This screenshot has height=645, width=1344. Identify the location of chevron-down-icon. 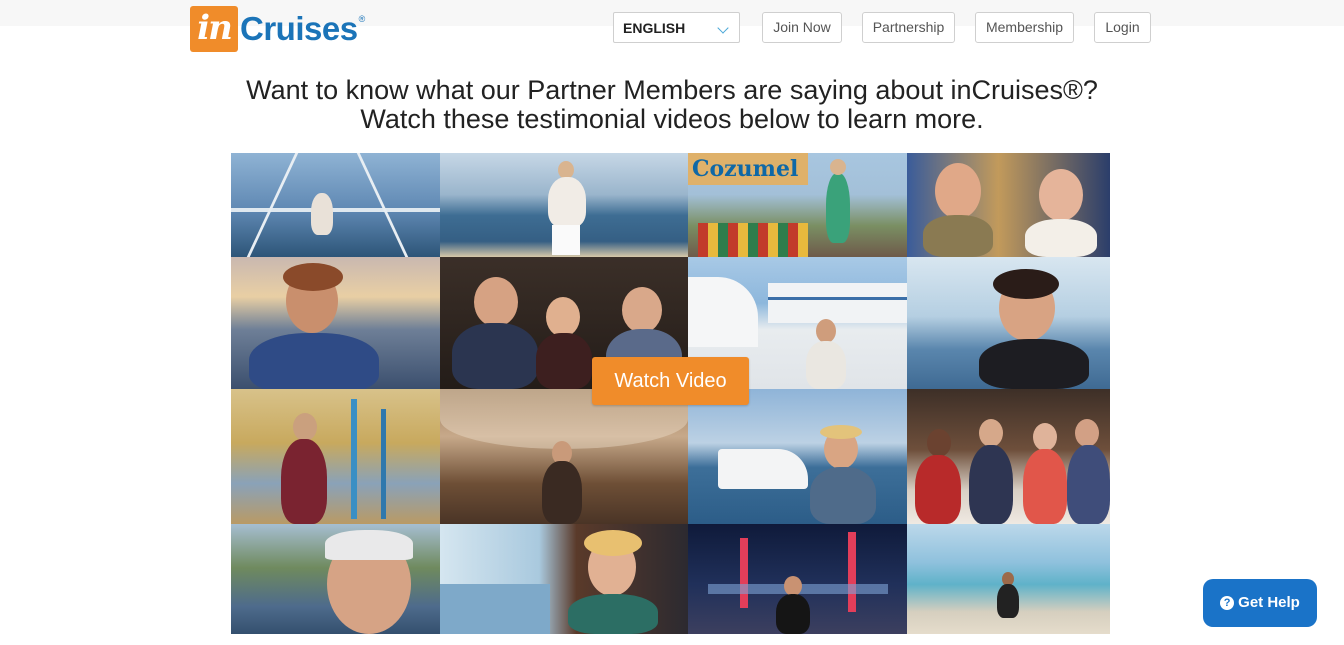
(723, 28).